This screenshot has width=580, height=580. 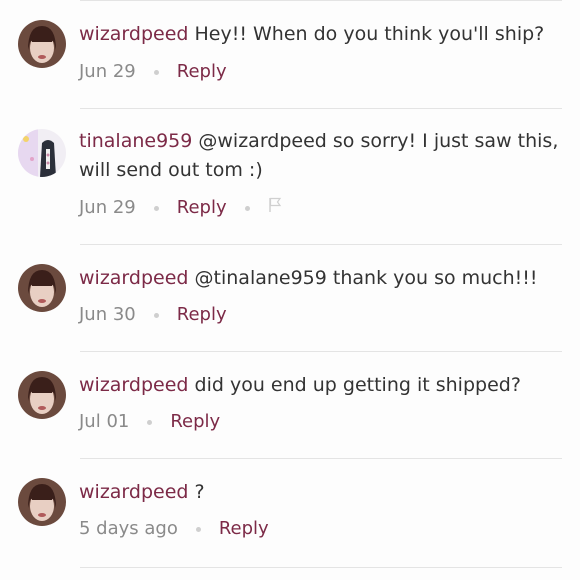 I want to click on username: tinalane959, so click(x=135, y=141).